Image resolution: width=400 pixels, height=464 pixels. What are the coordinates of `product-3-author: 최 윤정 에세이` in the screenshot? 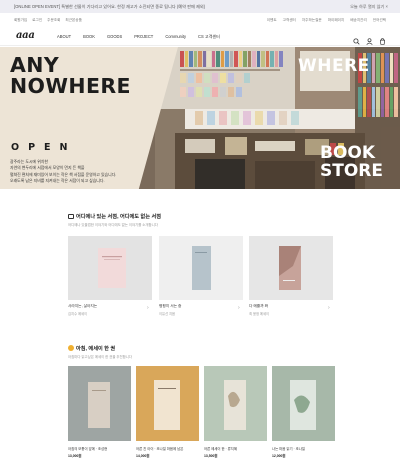 It's located at (259, 314).